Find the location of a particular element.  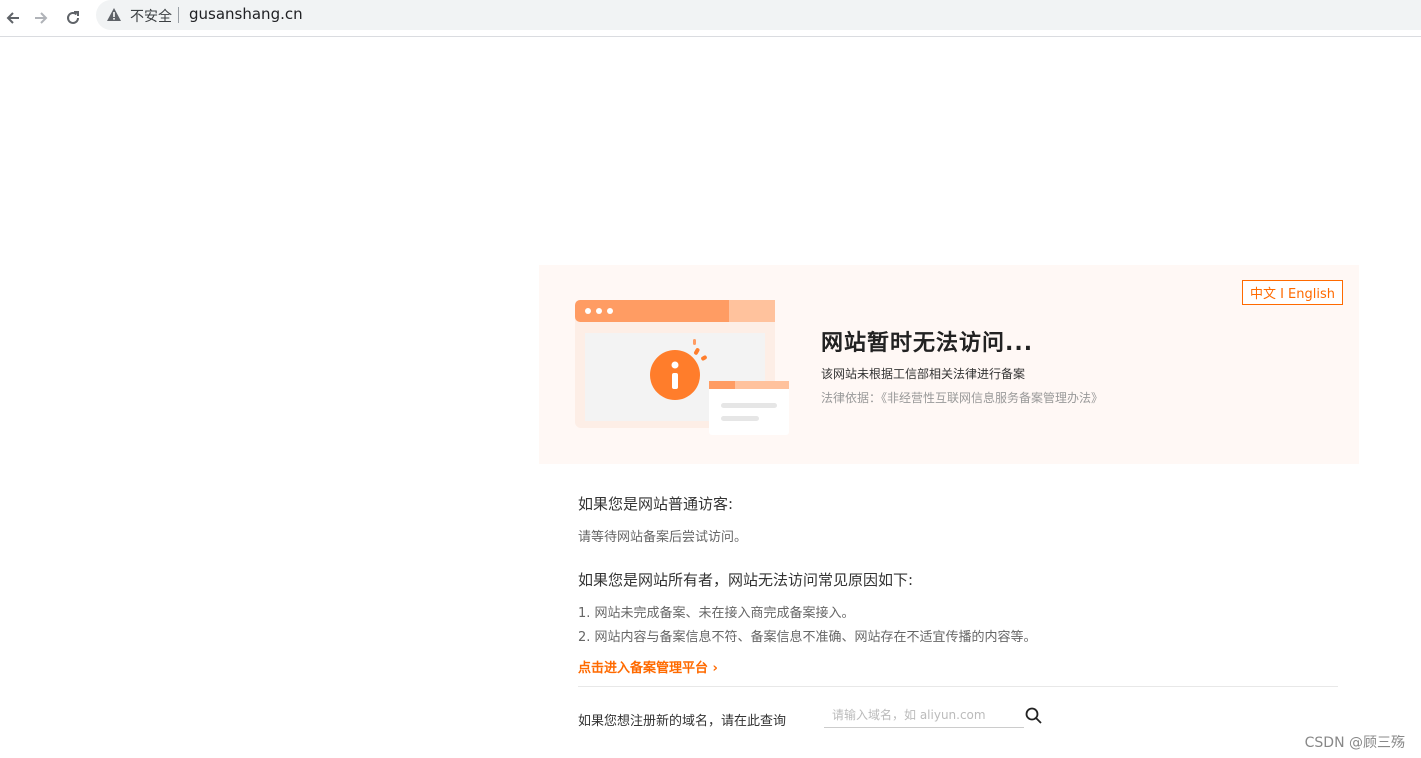

reason-item: 1. 网站未完成备案、未在接入商完成备案接入。 is located at coordinates (716, 613).